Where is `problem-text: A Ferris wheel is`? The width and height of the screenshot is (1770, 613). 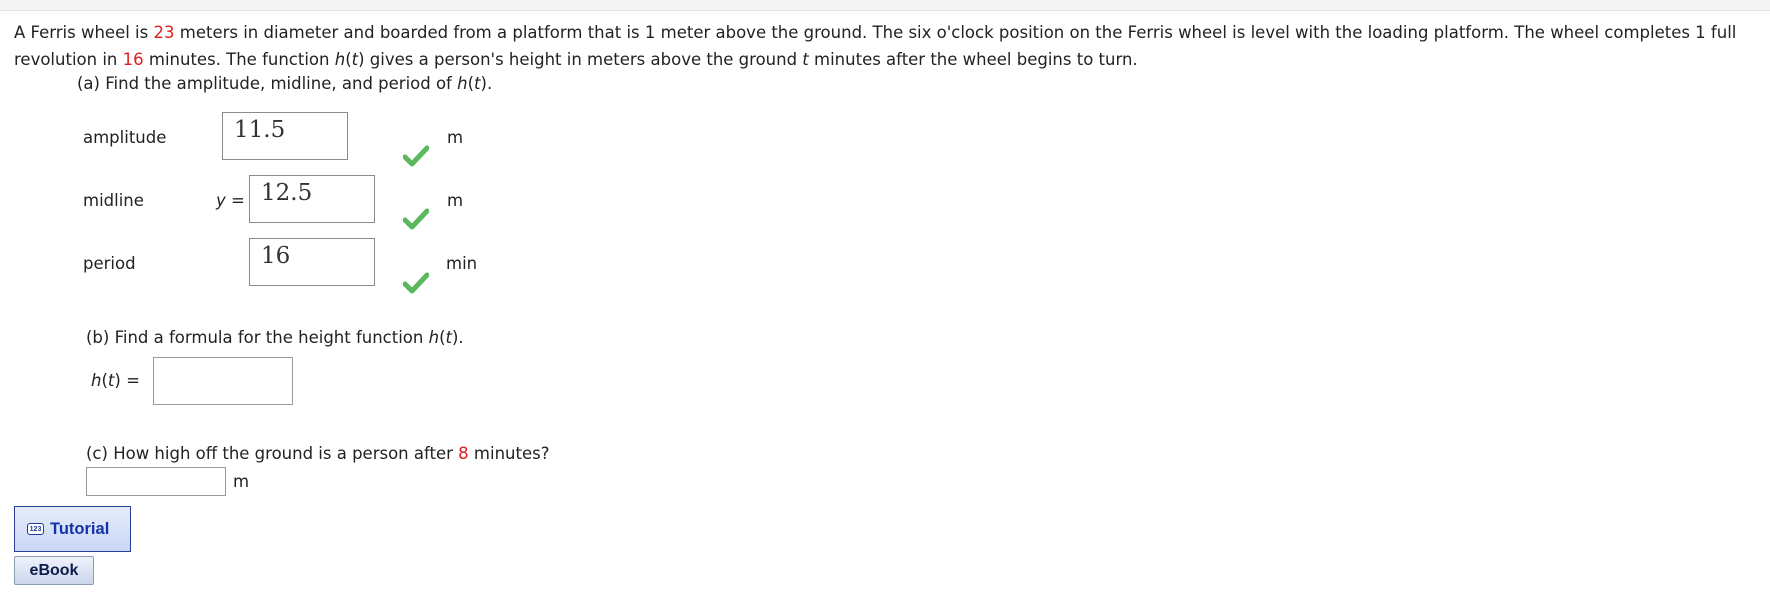 problem-text: A Ferris wheel is is located at coordinates (84, 32).